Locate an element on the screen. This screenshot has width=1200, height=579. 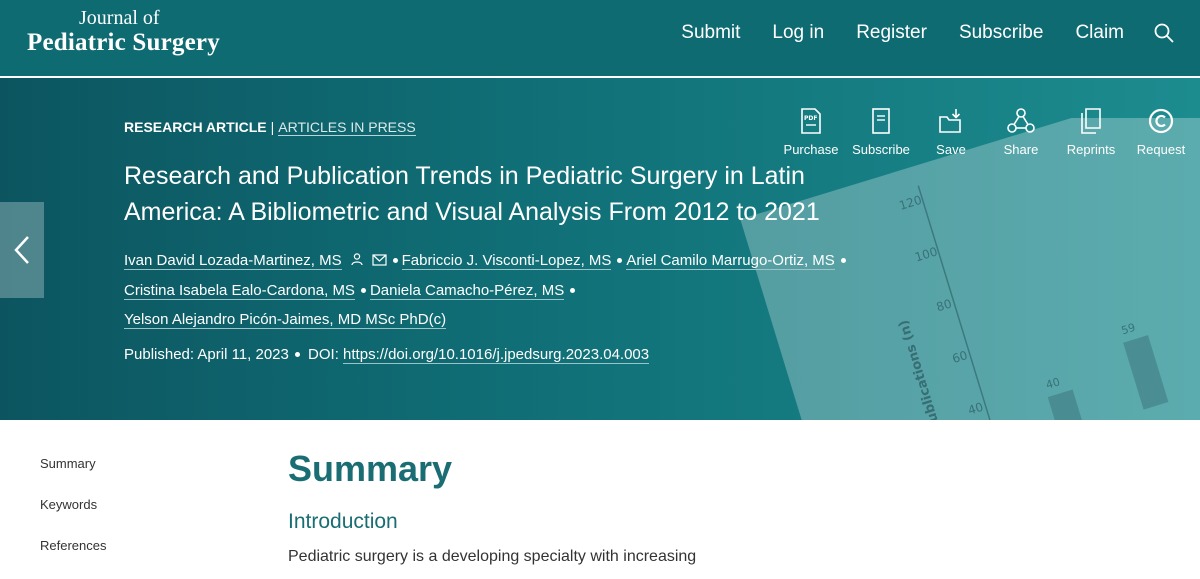
journal-logo-line2: Pediatric Surgery is located at coordinates (123, 42).